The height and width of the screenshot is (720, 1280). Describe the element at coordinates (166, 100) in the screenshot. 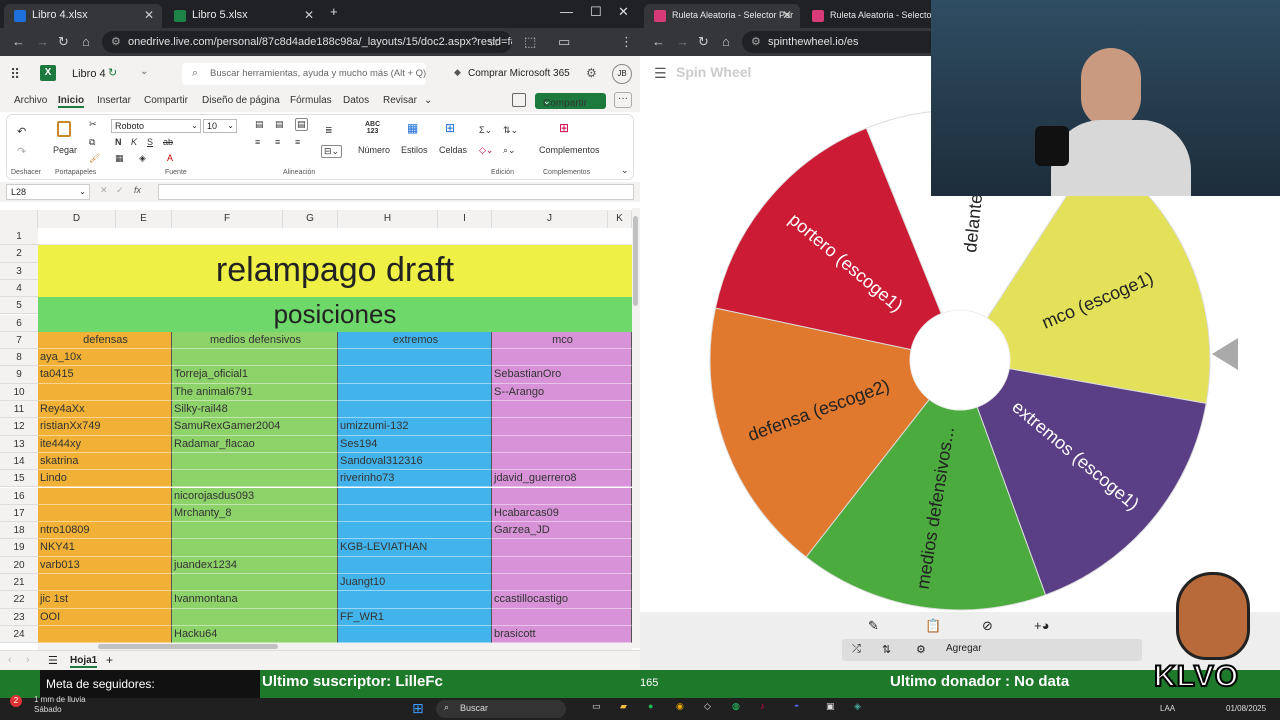

I see `tab-compartir: Compartir` at that location.